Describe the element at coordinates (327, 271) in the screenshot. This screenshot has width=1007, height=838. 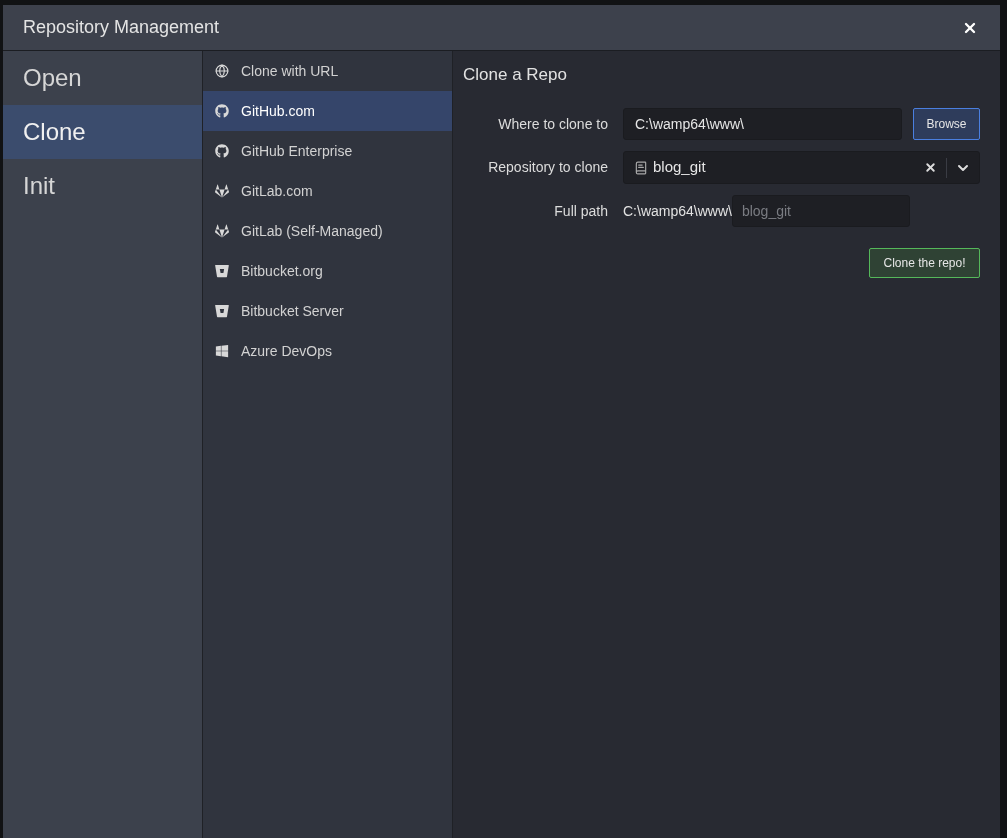
I see `source-item: Bitbucket.org` at that location.